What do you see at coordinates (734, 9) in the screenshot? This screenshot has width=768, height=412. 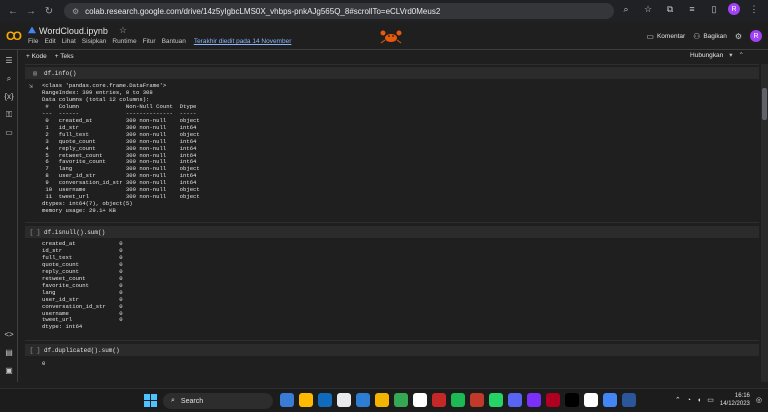 I see `profile-avatar: R` at bounding box center [734, 9].